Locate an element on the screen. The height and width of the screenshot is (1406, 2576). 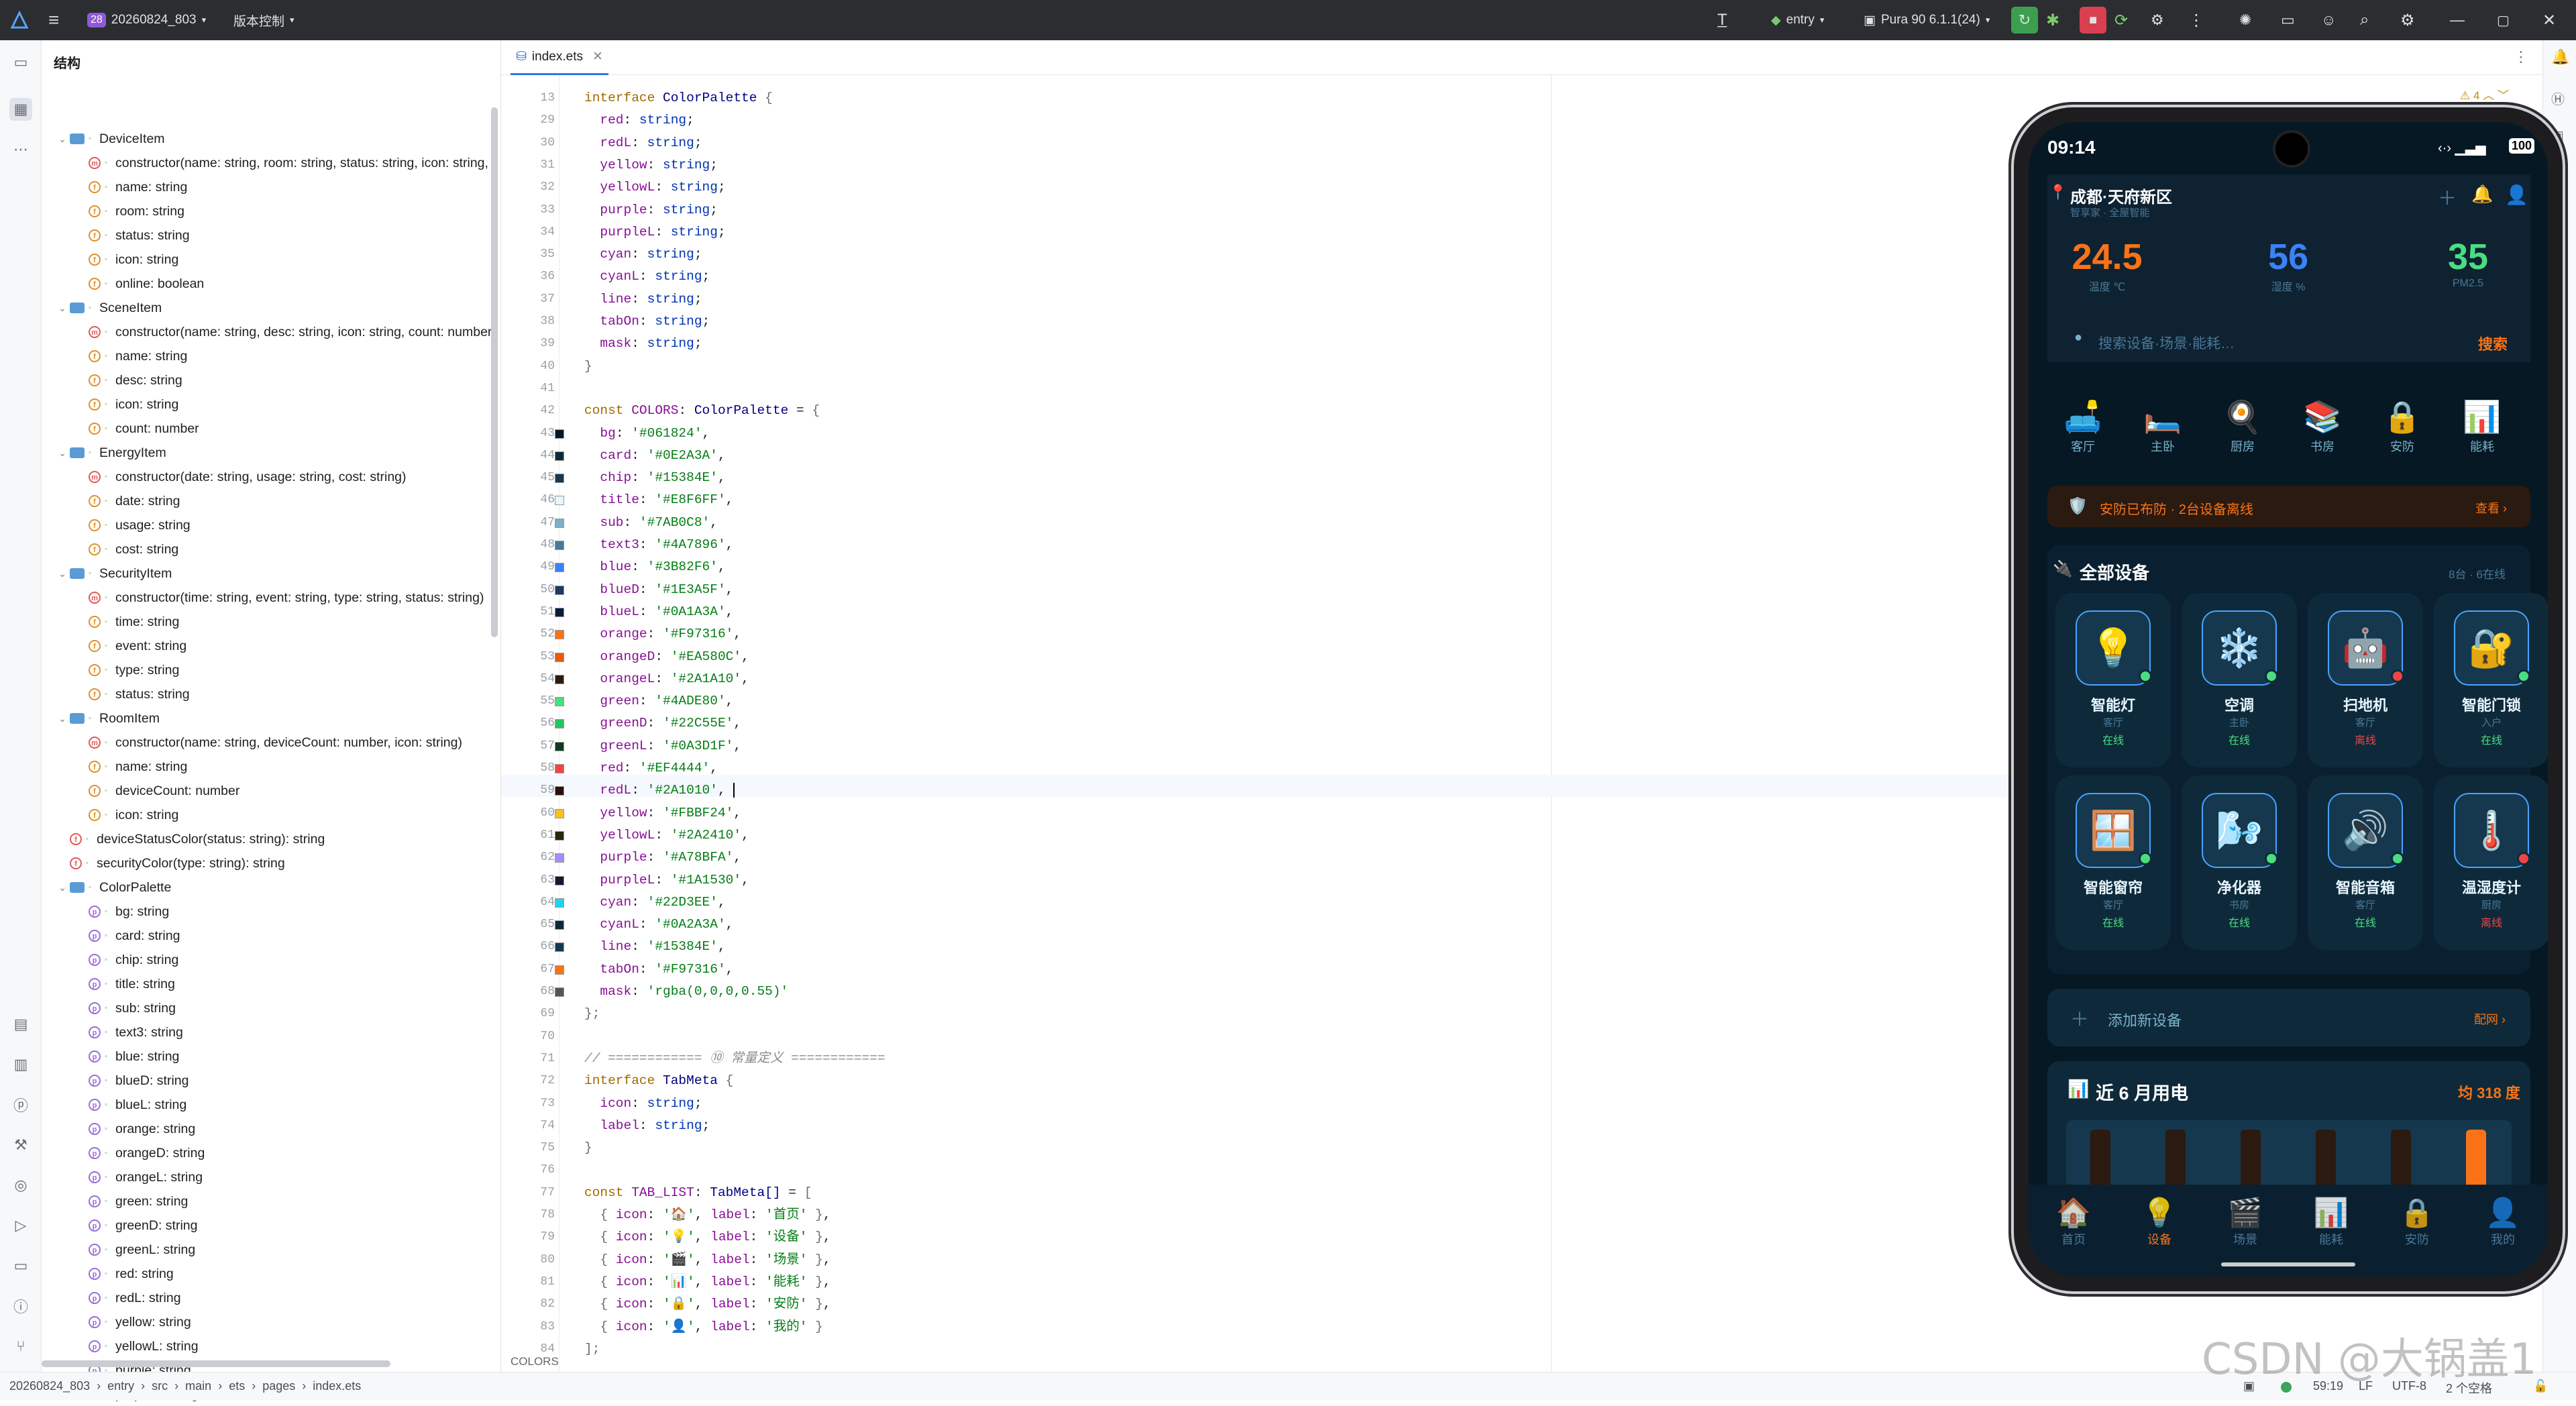
structure-item: f ◦ icon: string is located at coordinates (133, 815).